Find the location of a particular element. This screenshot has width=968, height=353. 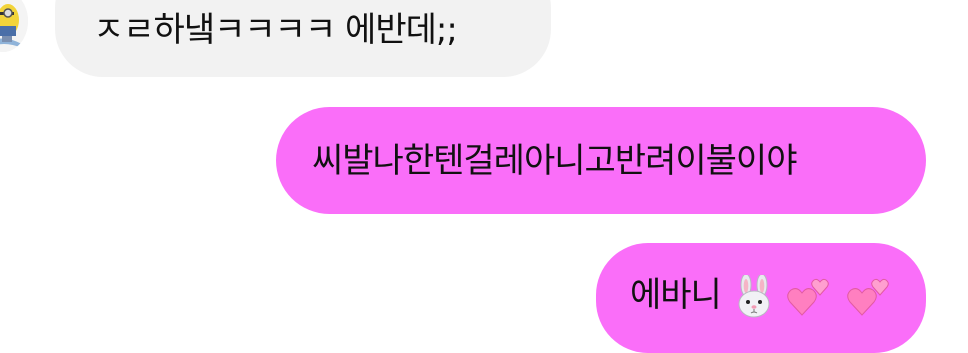

minion-avatar-icon is located at coordinates (14, 26).